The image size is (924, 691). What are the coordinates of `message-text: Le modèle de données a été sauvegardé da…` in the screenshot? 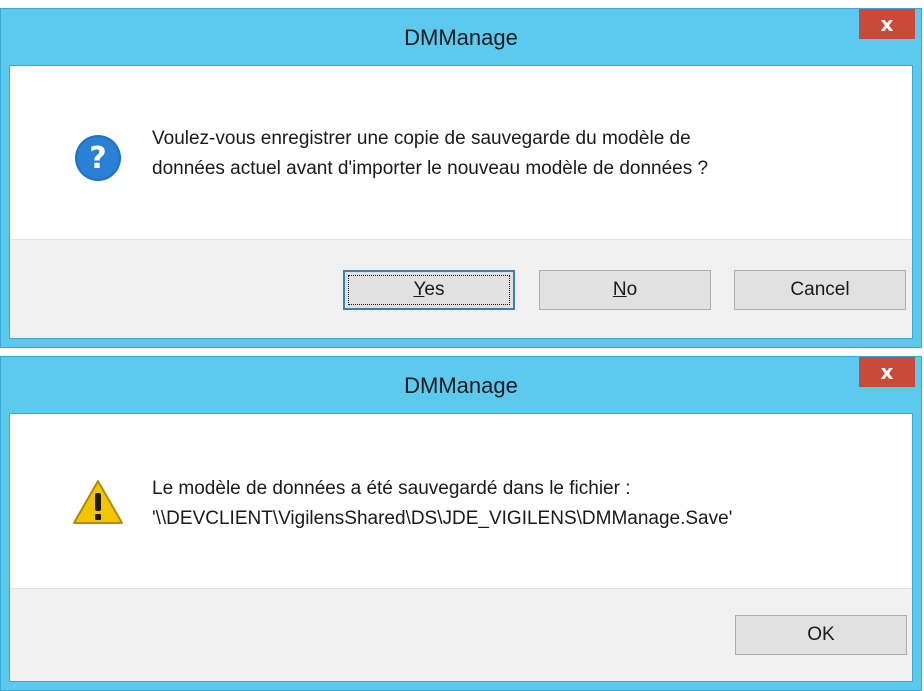 It's located at (442, 504).